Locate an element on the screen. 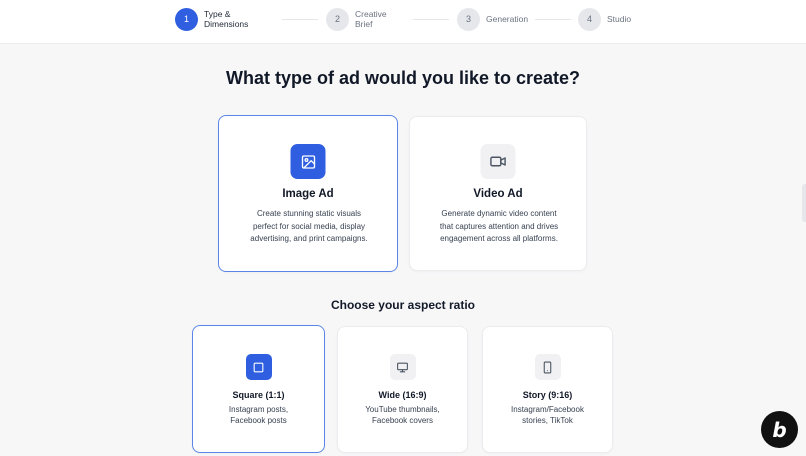 This screenshot has height=456, width=806. step-type-dimensions: 1 Type & Dimensions is located at coordinates (211, 19).